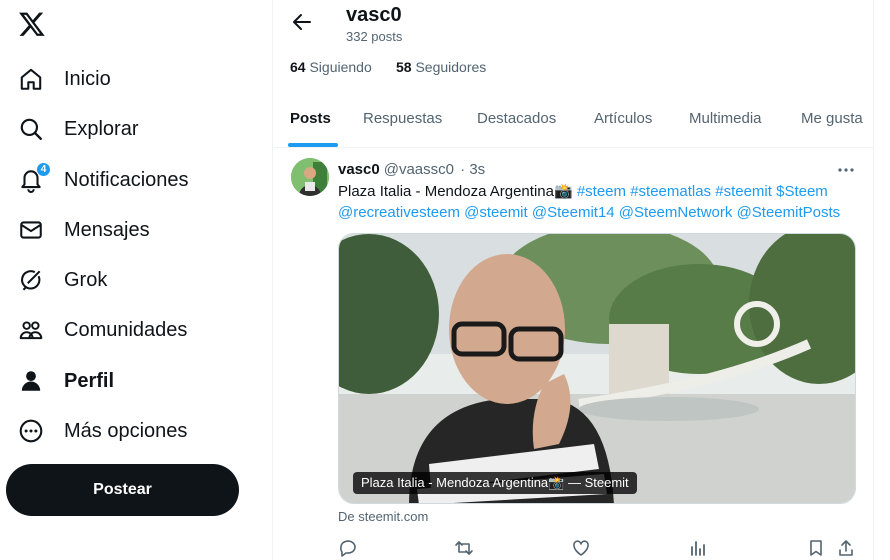 Image resolution: width=890 pixels, height=560 pixels. What do you see at coordinates (298, 67) in the screenshot?
I see `following-count: 64` at bounding box center [298, 67].